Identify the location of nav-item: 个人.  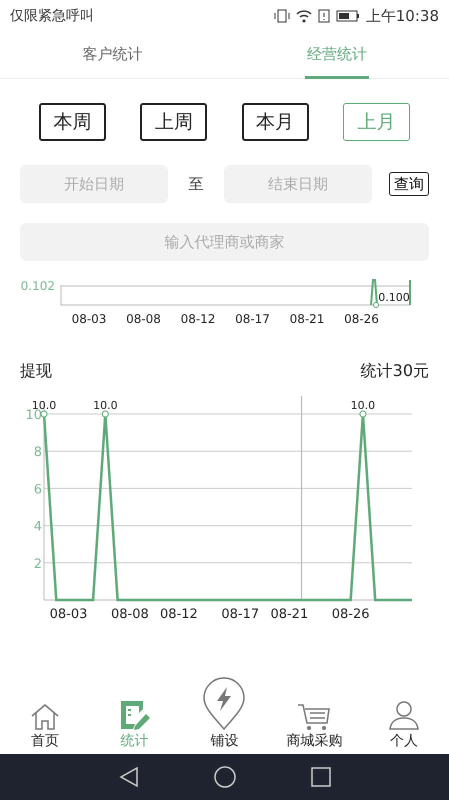
(404, 741).